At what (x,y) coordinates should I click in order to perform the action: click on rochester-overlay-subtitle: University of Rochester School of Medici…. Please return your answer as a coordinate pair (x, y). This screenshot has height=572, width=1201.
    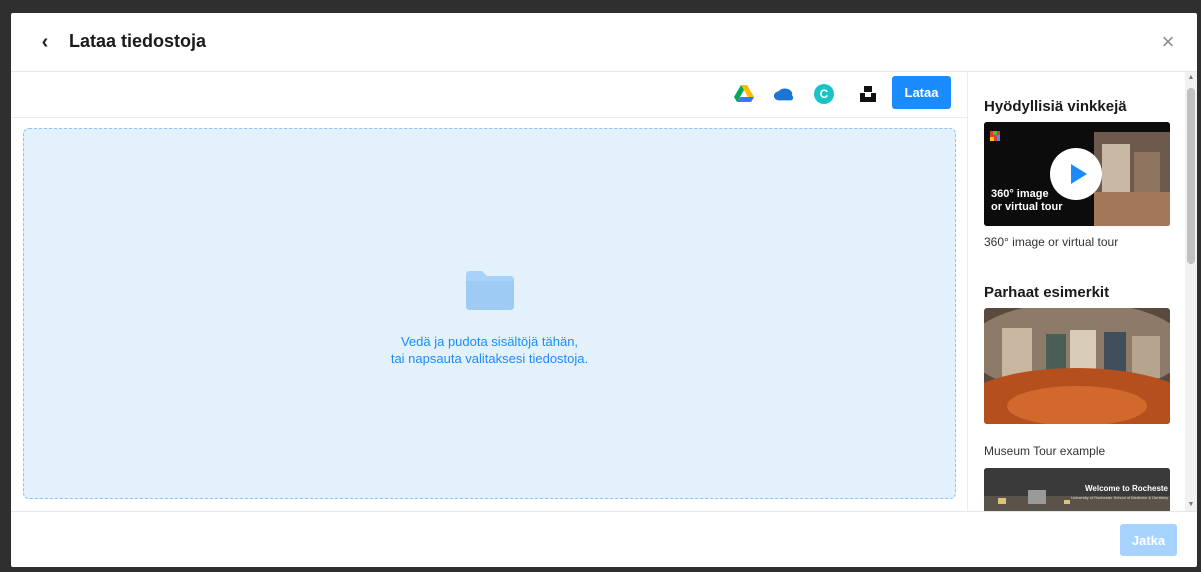
    Looking at the image, I should click on (1119, 497).